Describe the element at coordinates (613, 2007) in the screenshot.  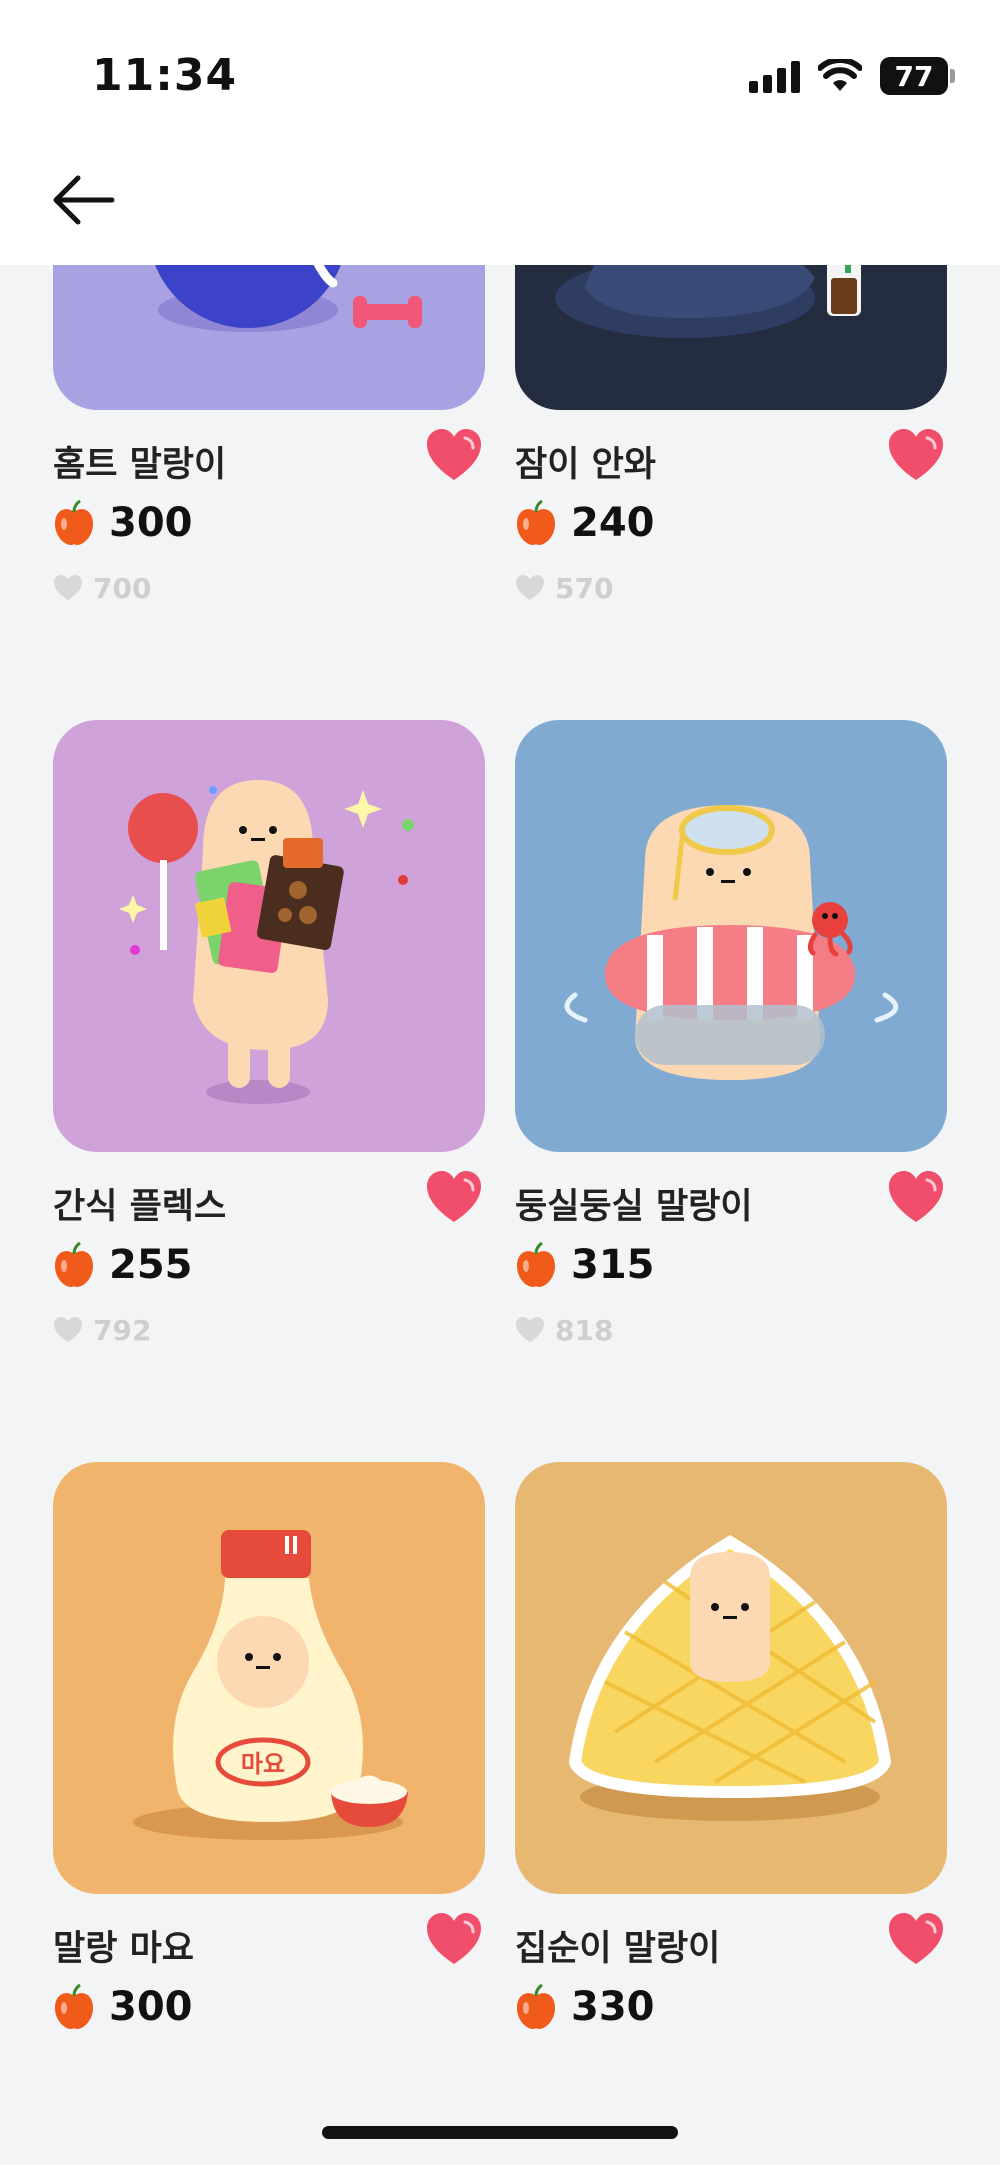
I see `product-price: 330` at that location.